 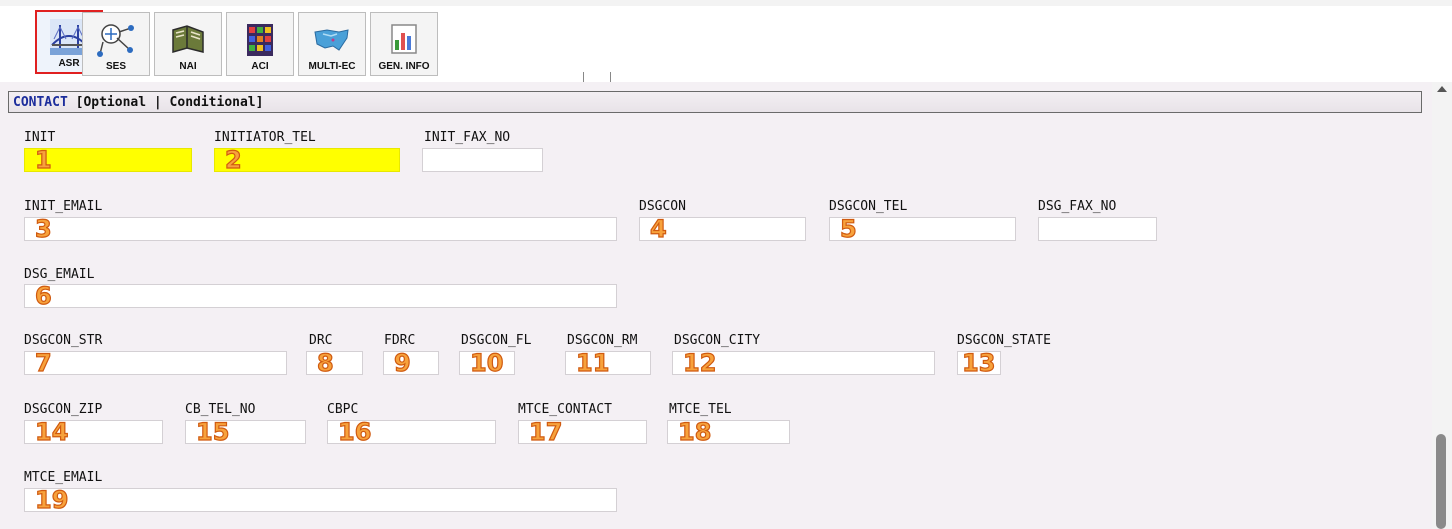 I want to click on gen-info-button-label: GEN. INFO, so click(x=404, y=66).